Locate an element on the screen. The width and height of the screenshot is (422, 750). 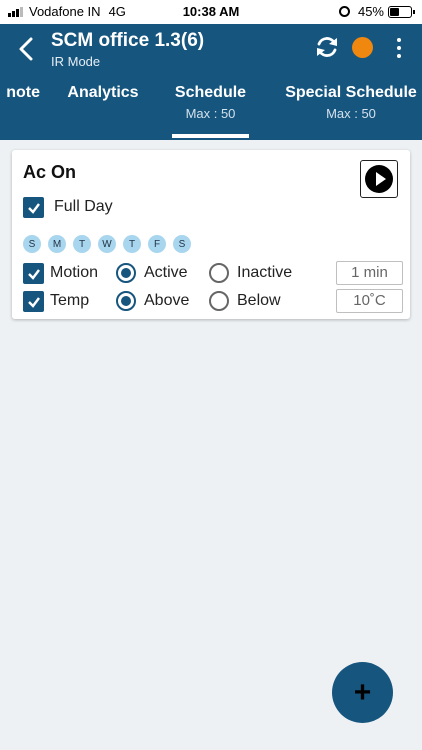
motion-active-label: Active is located at coordinates (166, 272).